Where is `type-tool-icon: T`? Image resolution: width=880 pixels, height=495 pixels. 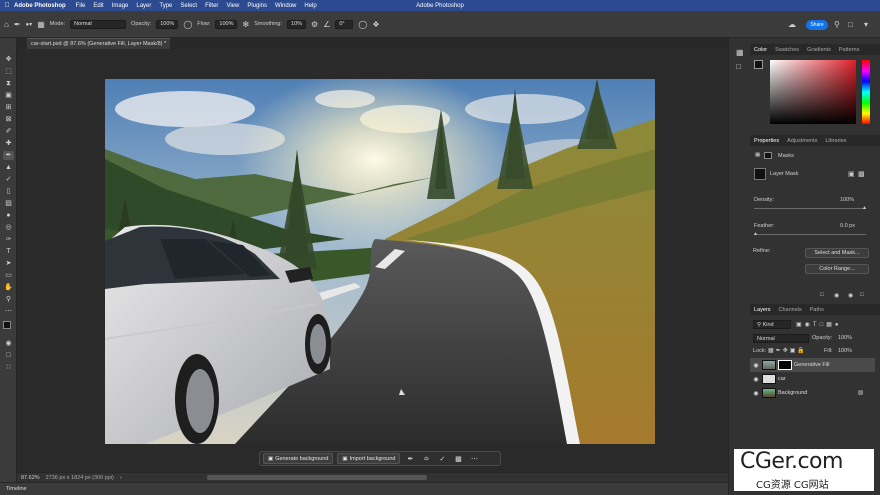
type-tool-icon: T is located at coordinates (8, 251).